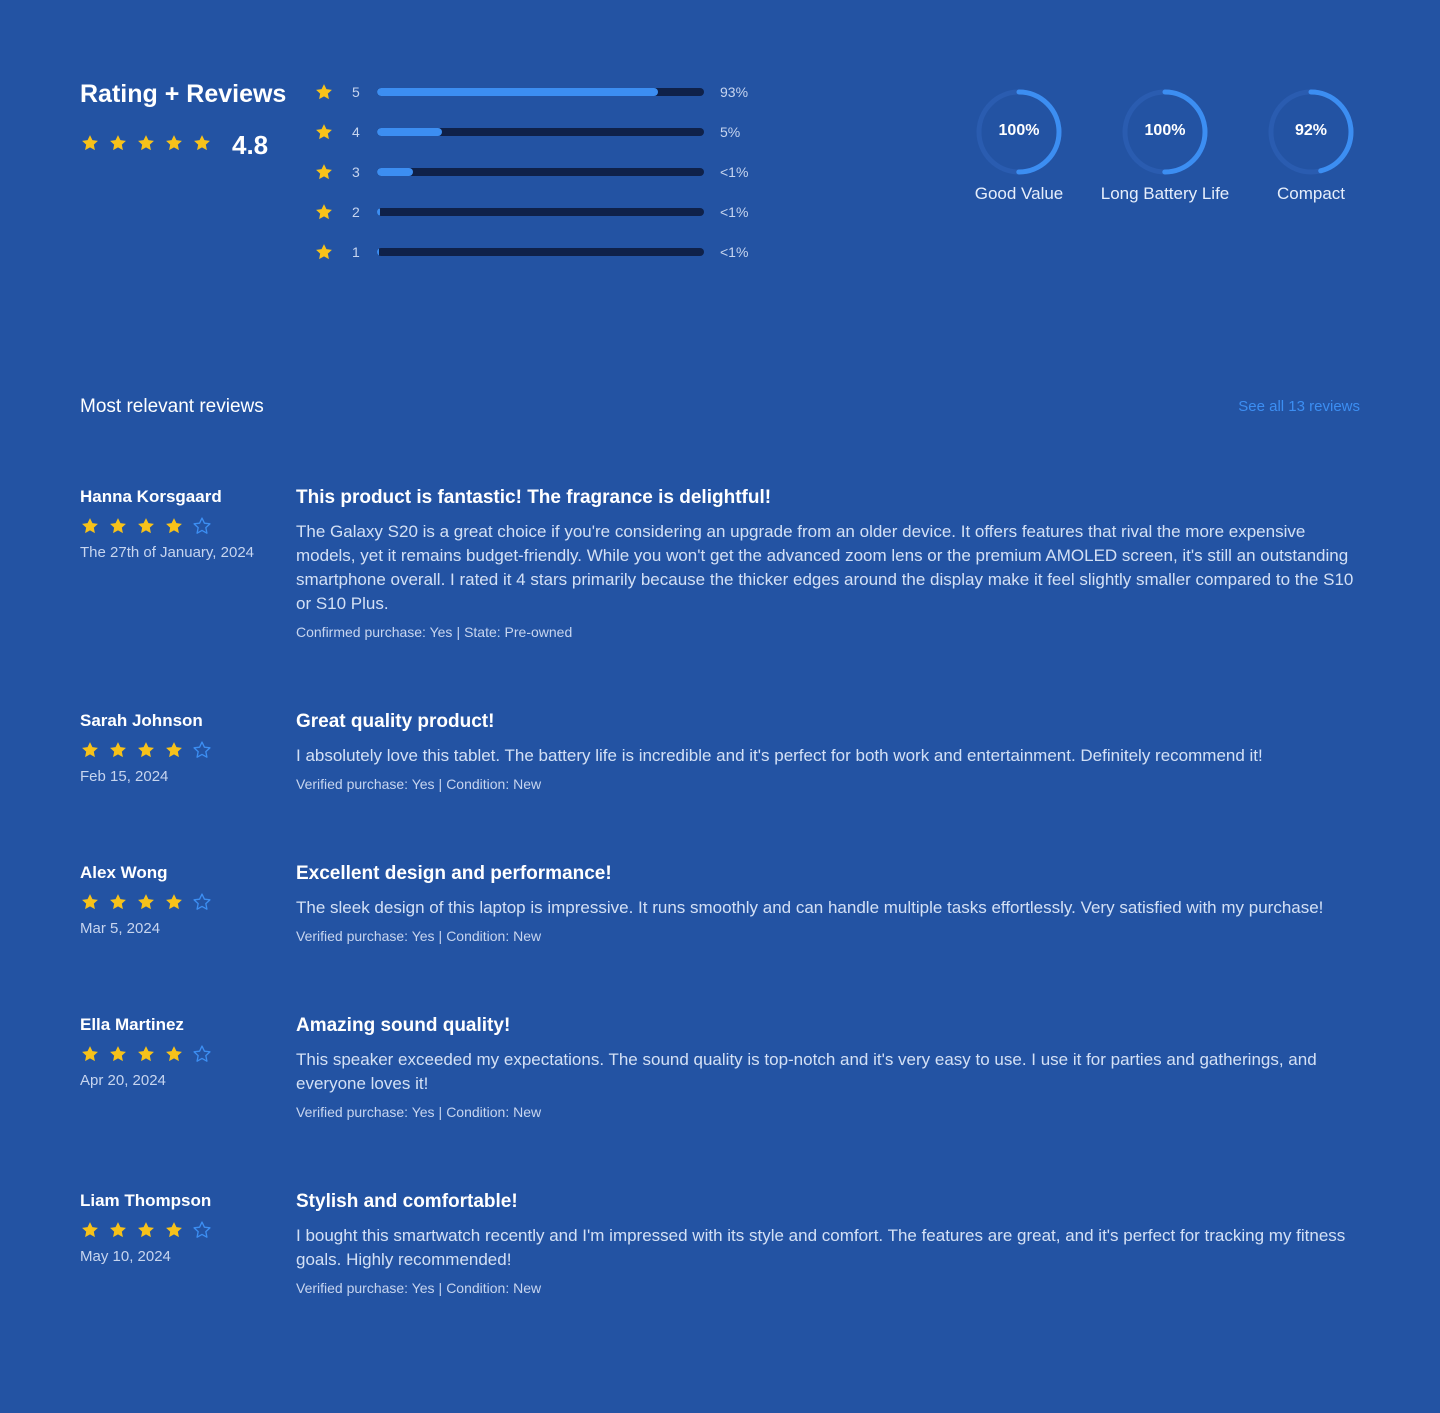  I want to click on review-date: The 27th of January, 2024, so click(167, 552).